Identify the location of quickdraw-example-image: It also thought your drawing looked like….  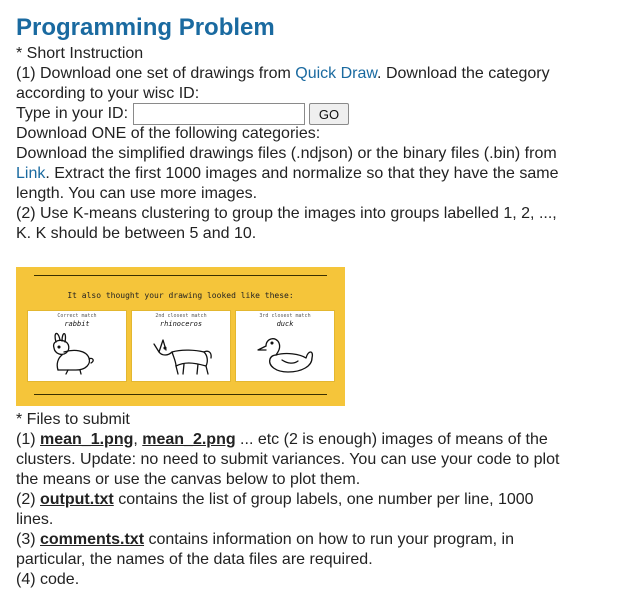
(180, 336).